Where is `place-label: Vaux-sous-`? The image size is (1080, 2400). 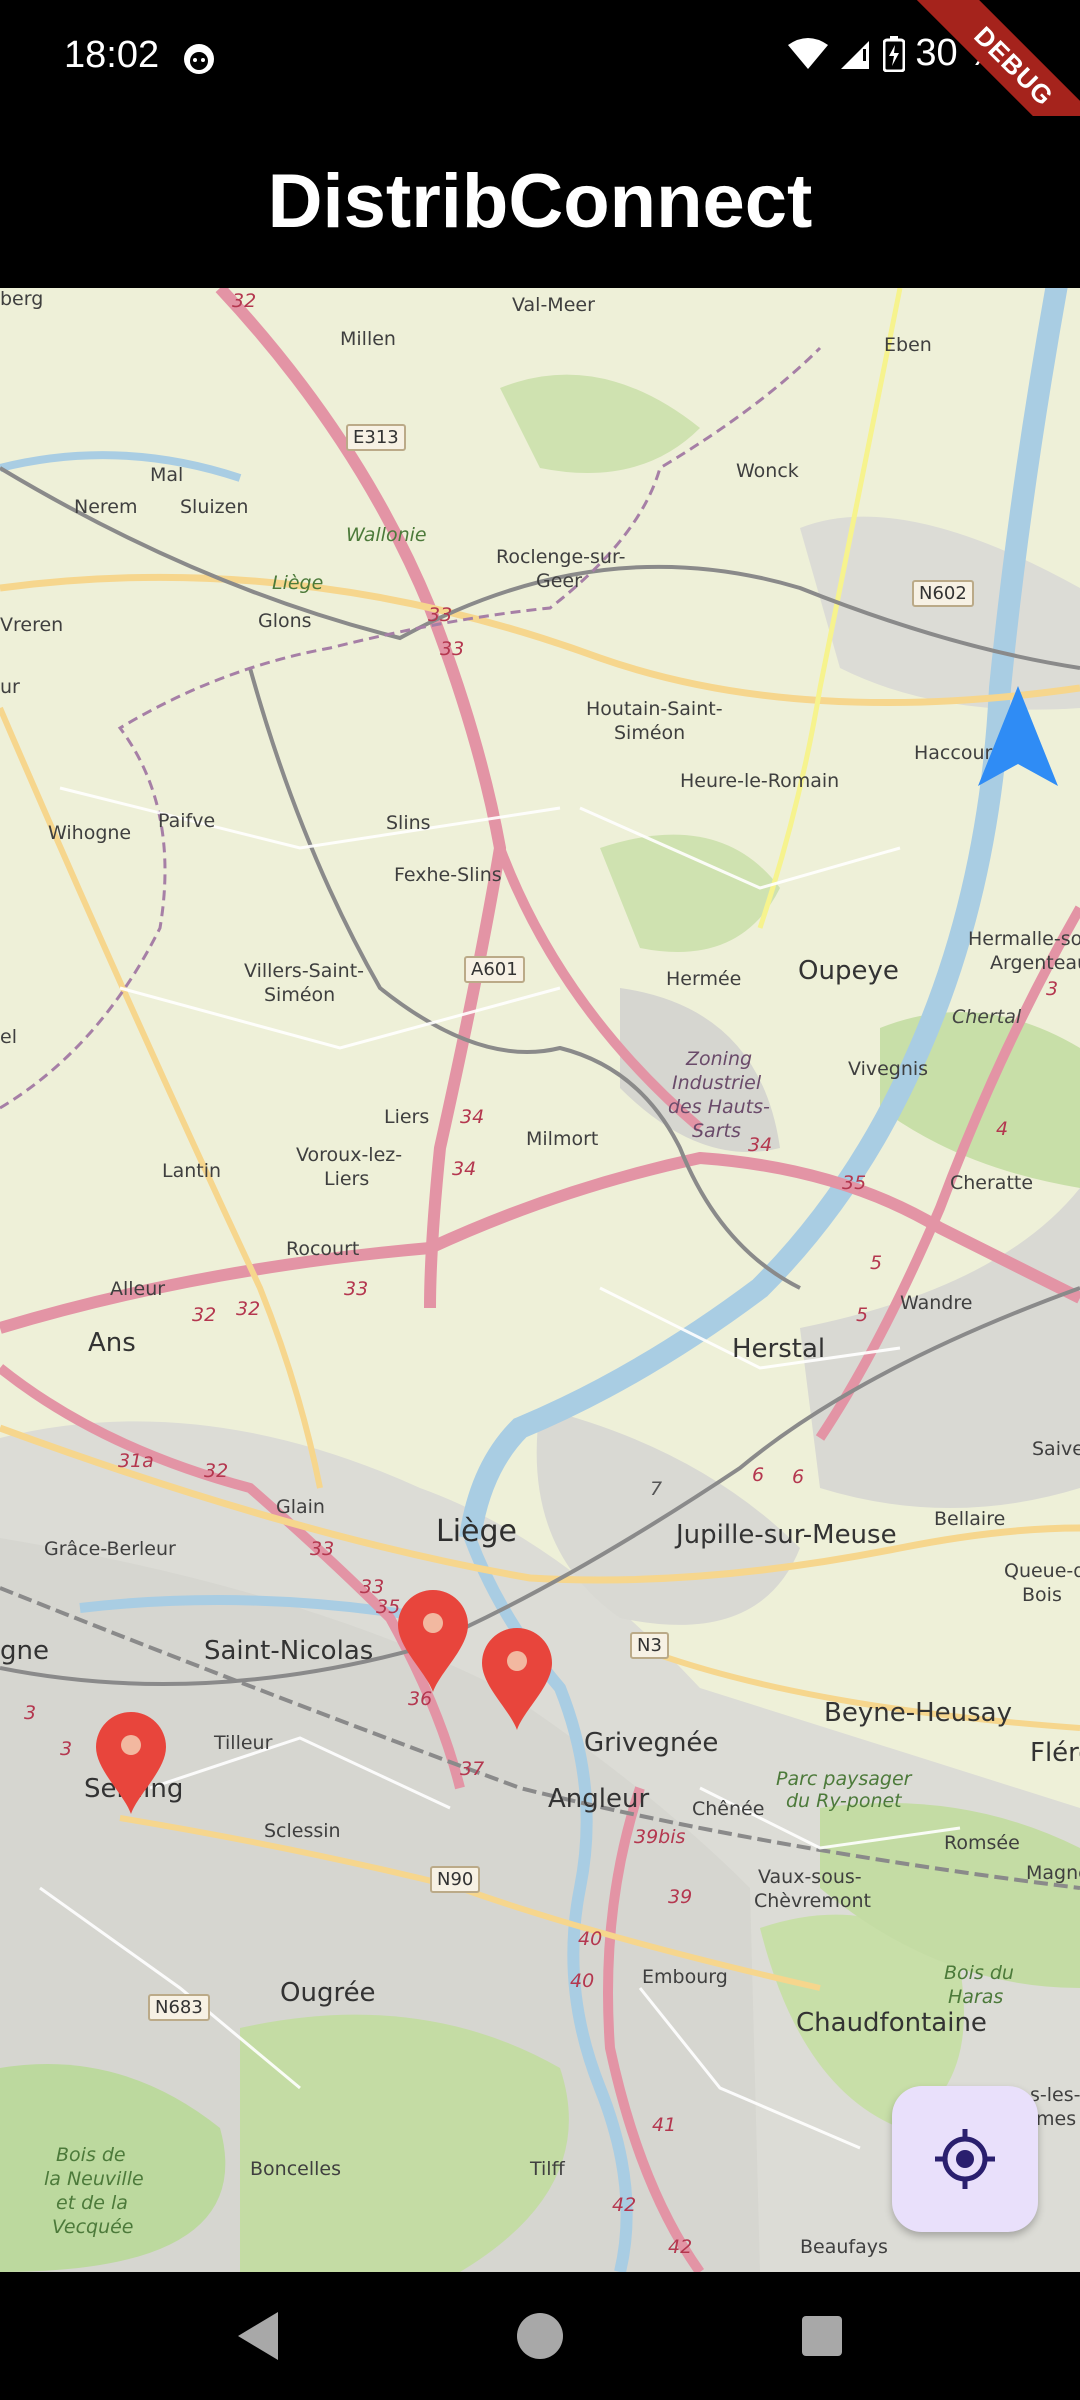
place-label: Vaux-sous- is located at coordinates (810, 1877).